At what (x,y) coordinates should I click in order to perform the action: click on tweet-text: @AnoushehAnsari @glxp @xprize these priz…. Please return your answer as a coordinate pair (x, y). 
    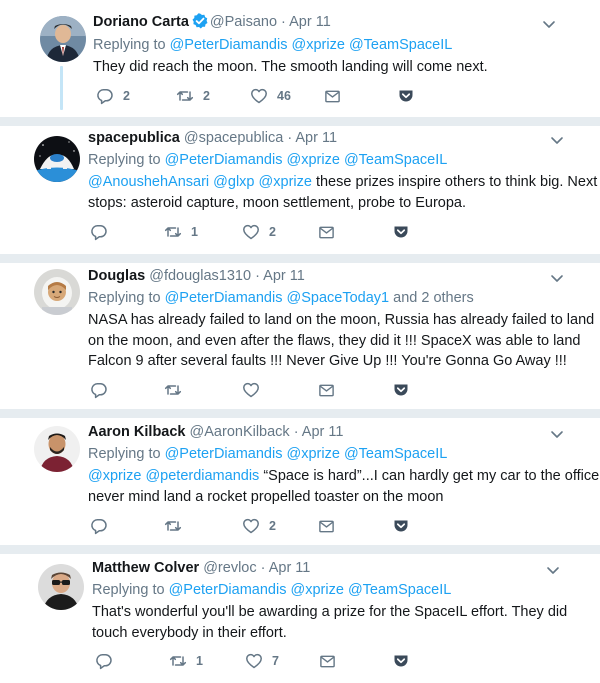
    Looking at the image, I should click on (342, 192).